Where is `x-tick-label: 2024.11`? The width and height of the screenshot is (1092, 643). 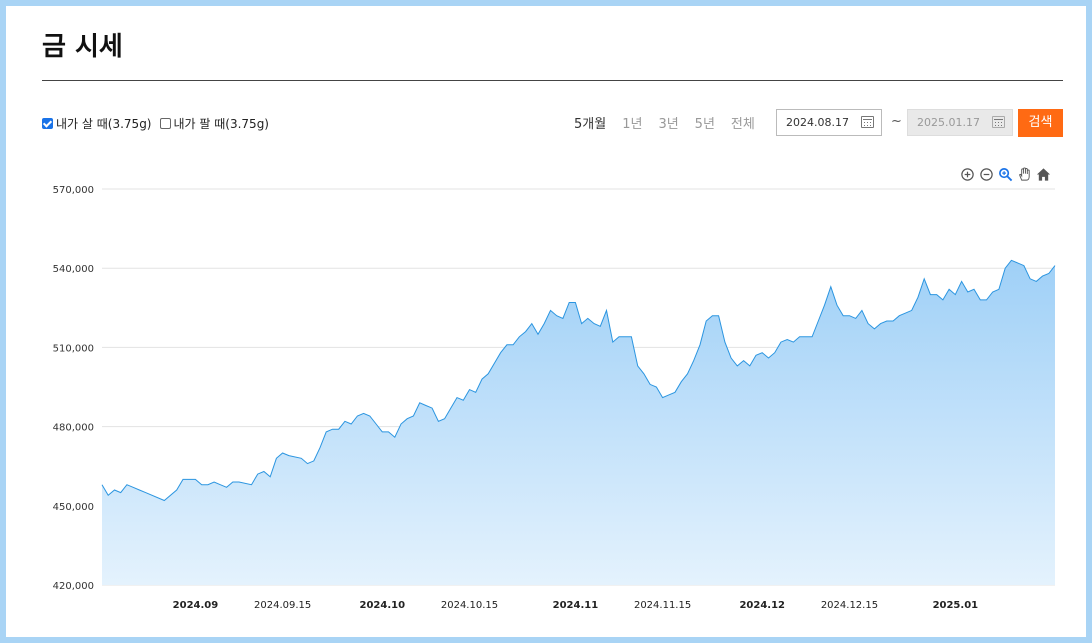
x-tick-label: 2024.11 is located at coordinates (576, 605).